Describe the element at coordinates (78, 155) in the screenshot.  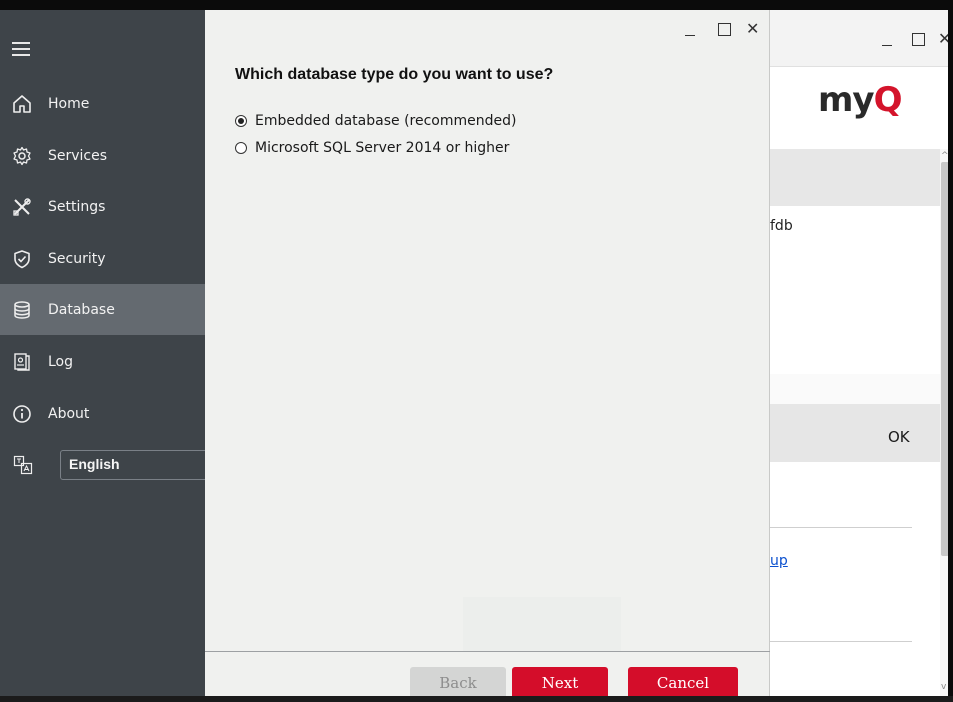
I see `sidebar-item-label: Services` at that location.